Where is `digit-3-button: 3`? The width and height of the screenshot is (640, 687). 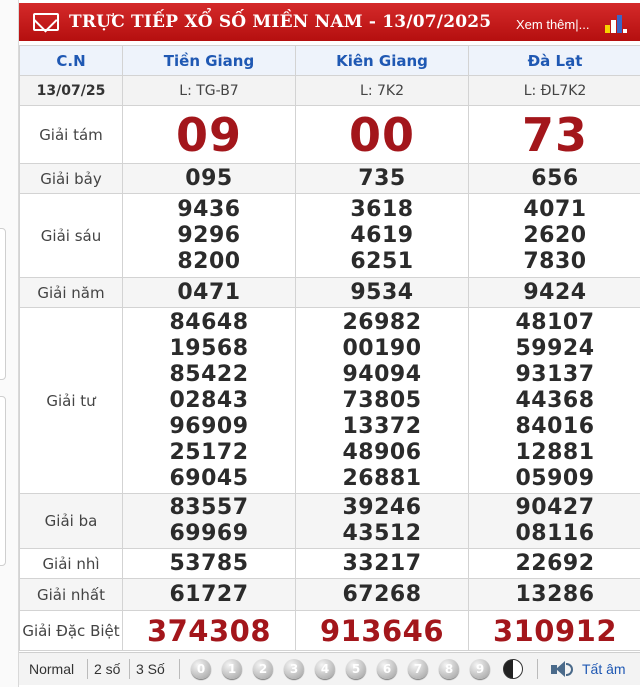
digit-3-button: 3 is located at coordinates (294, 669).